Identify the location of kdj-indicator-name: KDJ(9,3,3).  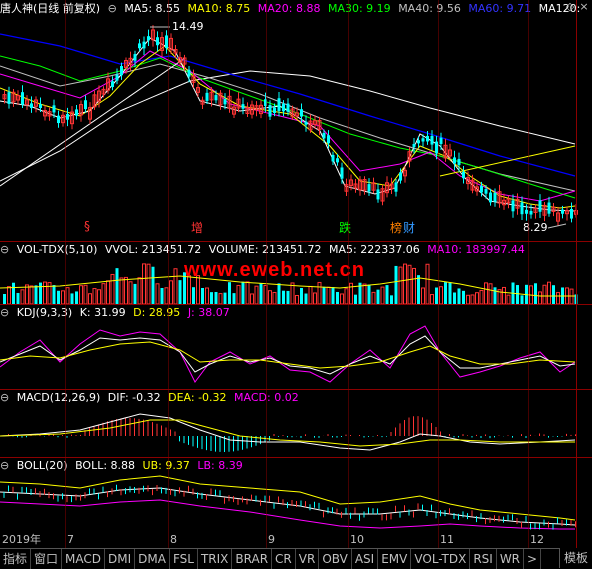
(45, 312).